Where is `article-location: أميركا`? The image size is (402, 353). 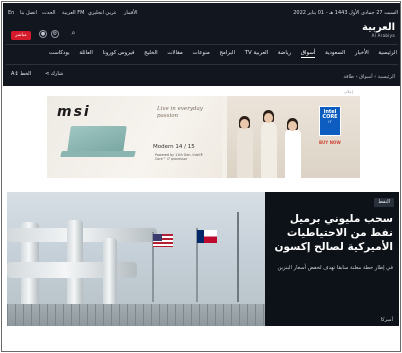
article-location: أميركا is located at coordinates (386, 320).